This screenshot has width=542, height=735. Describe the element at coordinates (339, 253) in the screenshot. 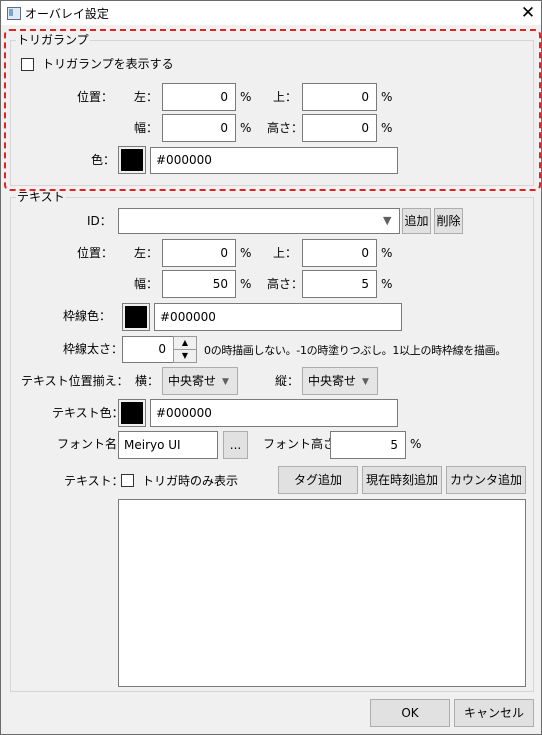

I see `text-top-input: 0` at that location.